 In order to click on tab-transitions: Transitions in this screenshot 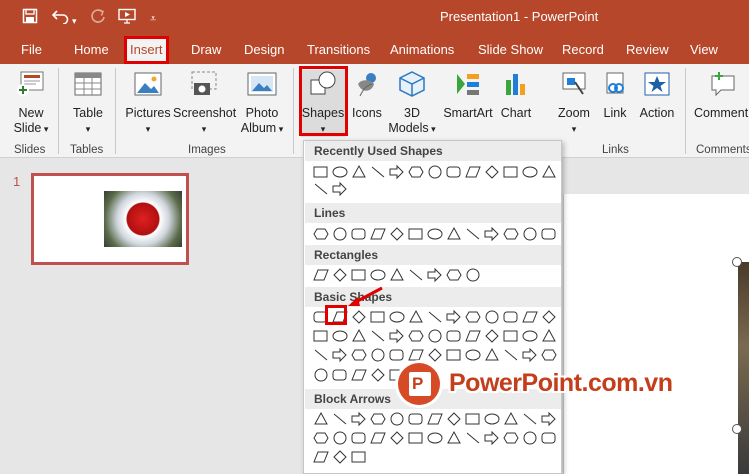, I will do `click(338, 50)`.